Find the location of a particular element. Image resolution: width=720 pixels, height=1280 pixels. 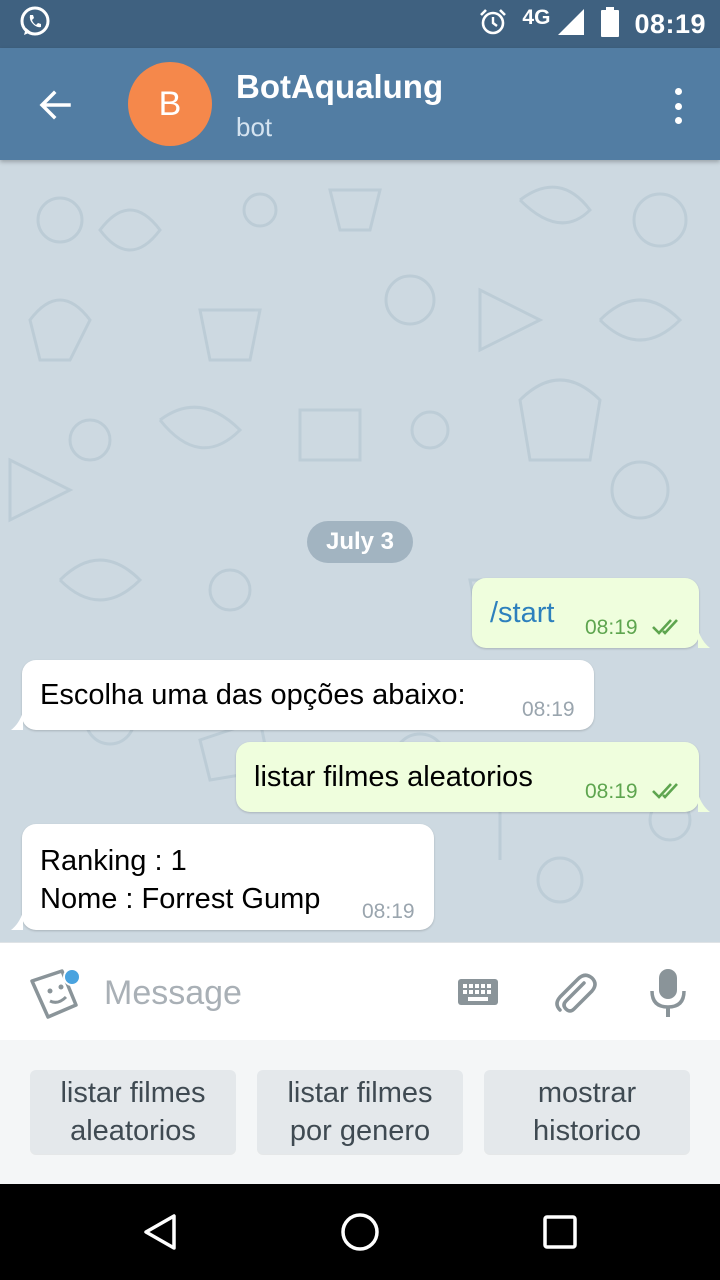

message-composer is located at coordinates (360, 991).